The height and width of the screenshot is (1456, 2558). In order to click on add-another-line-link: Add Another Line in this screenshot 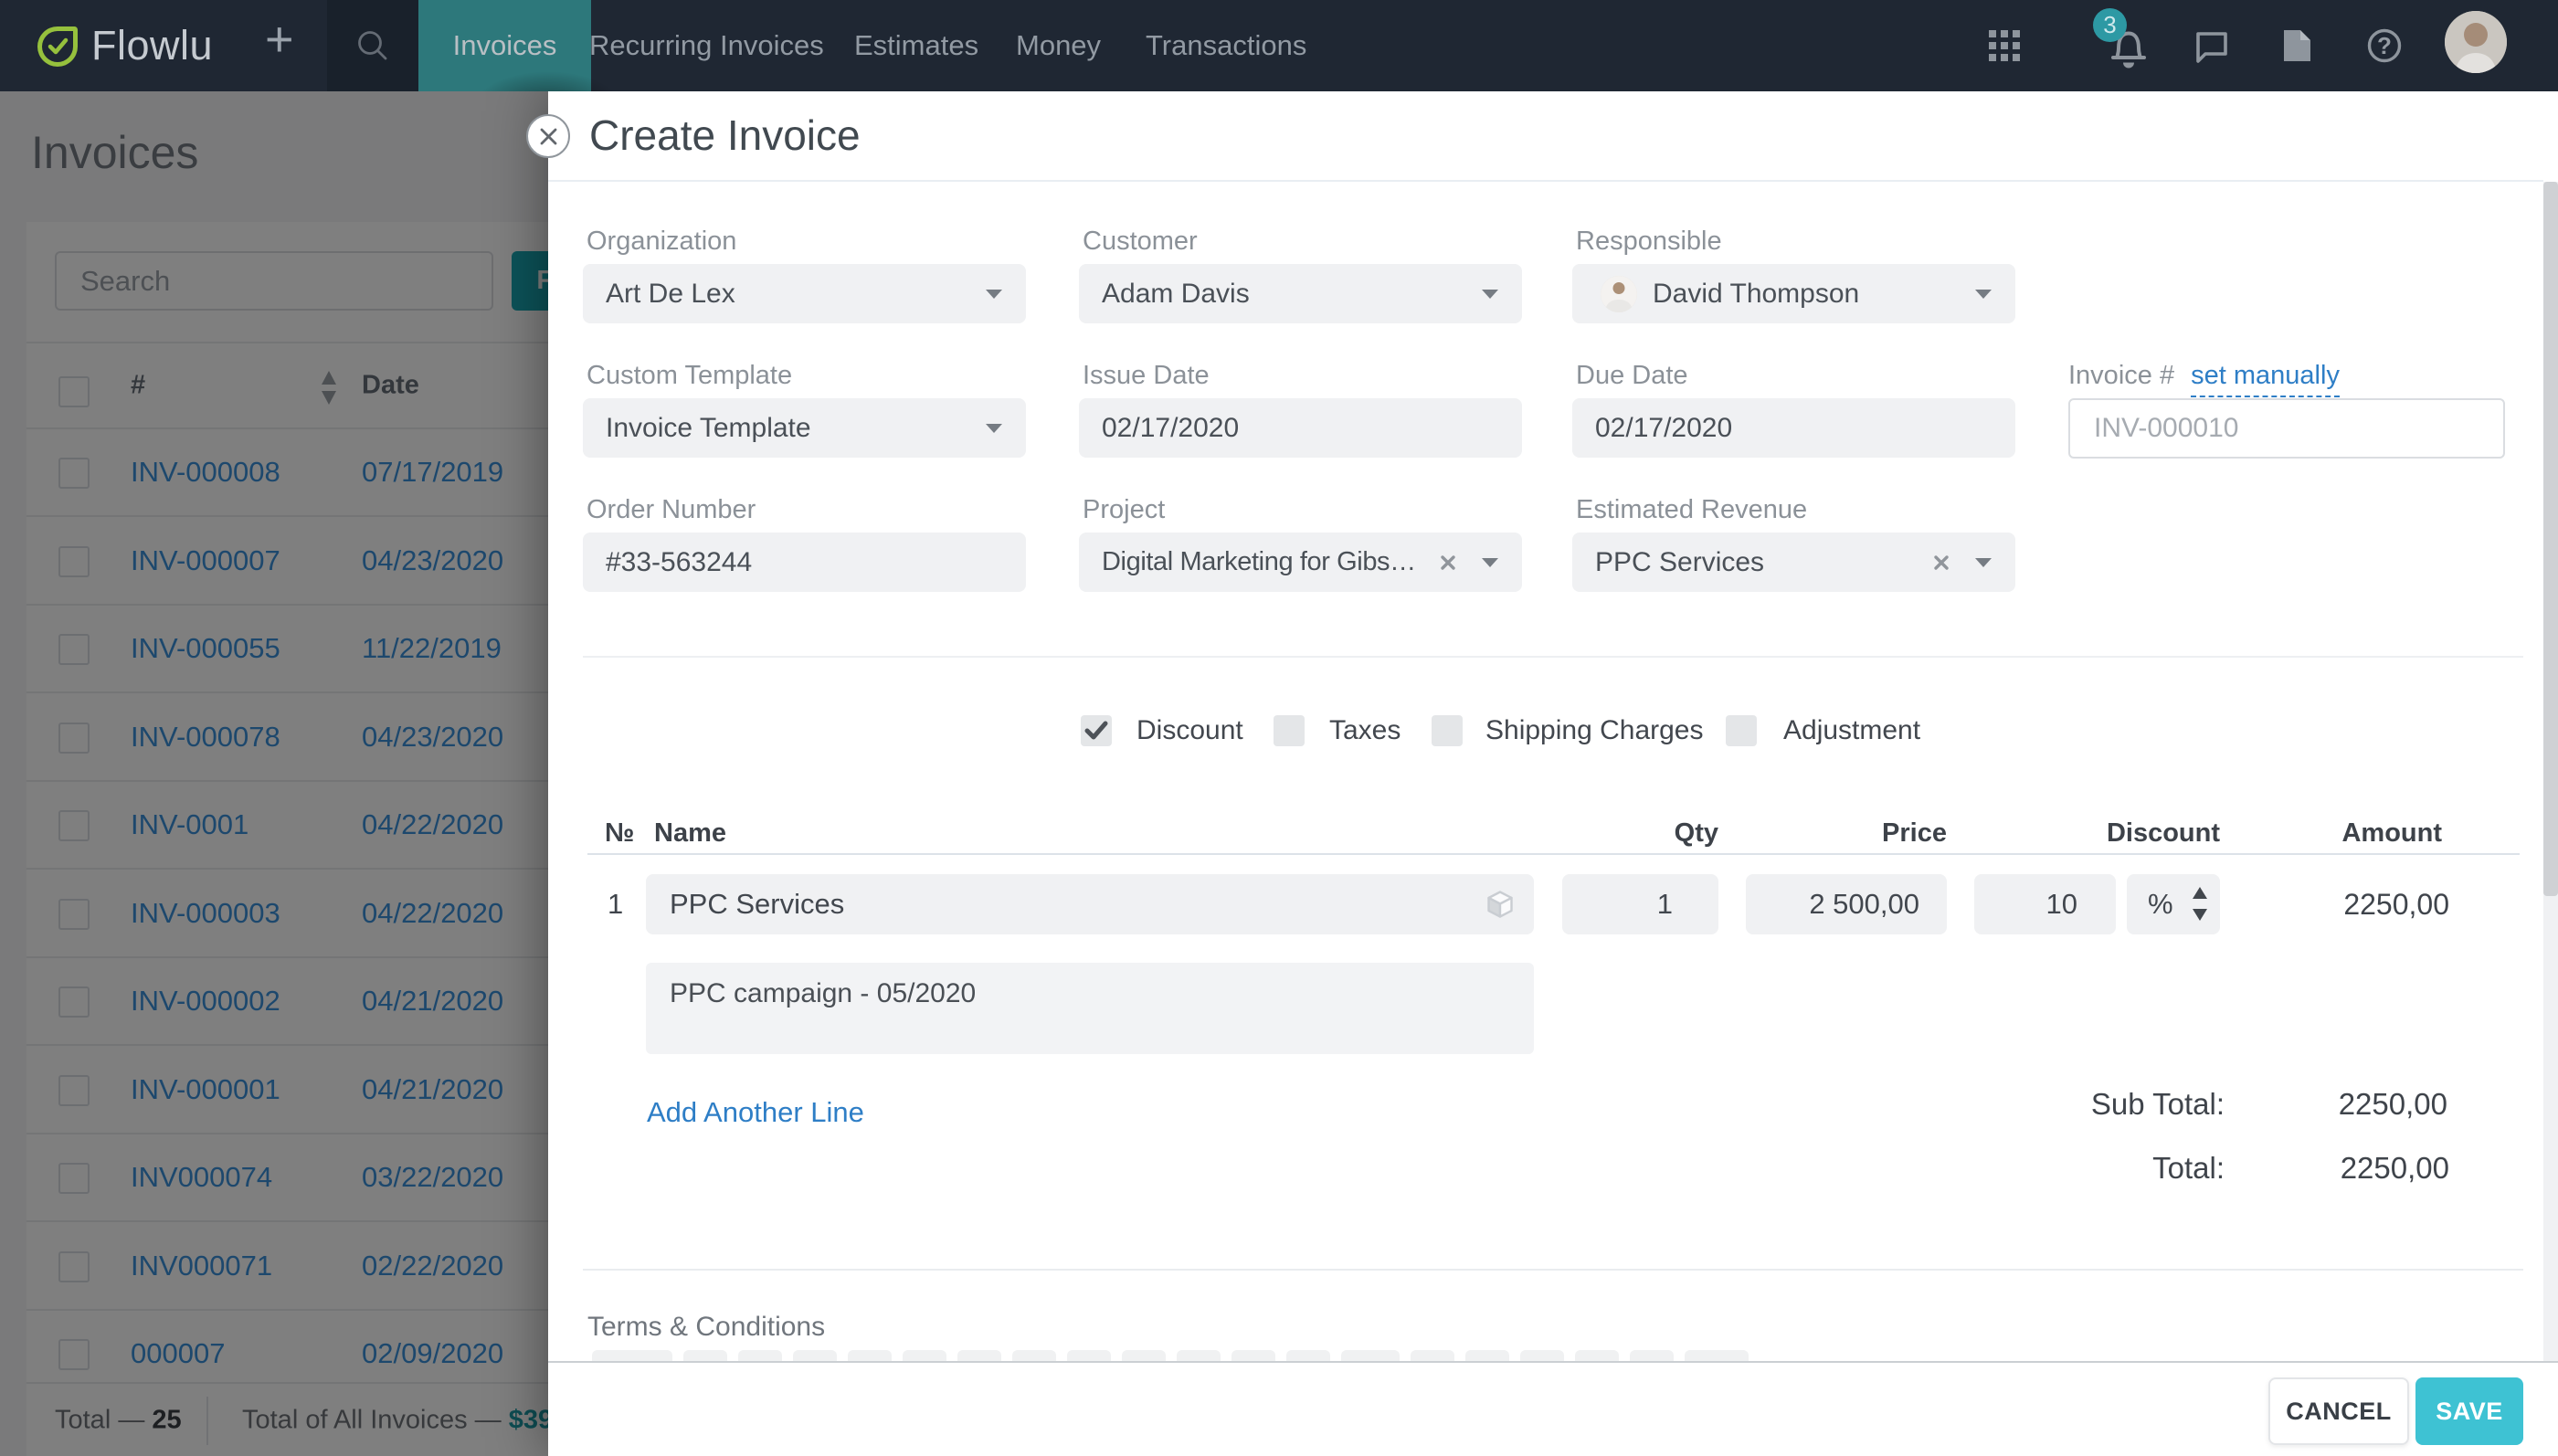, I will do `click(755, 1113)`.